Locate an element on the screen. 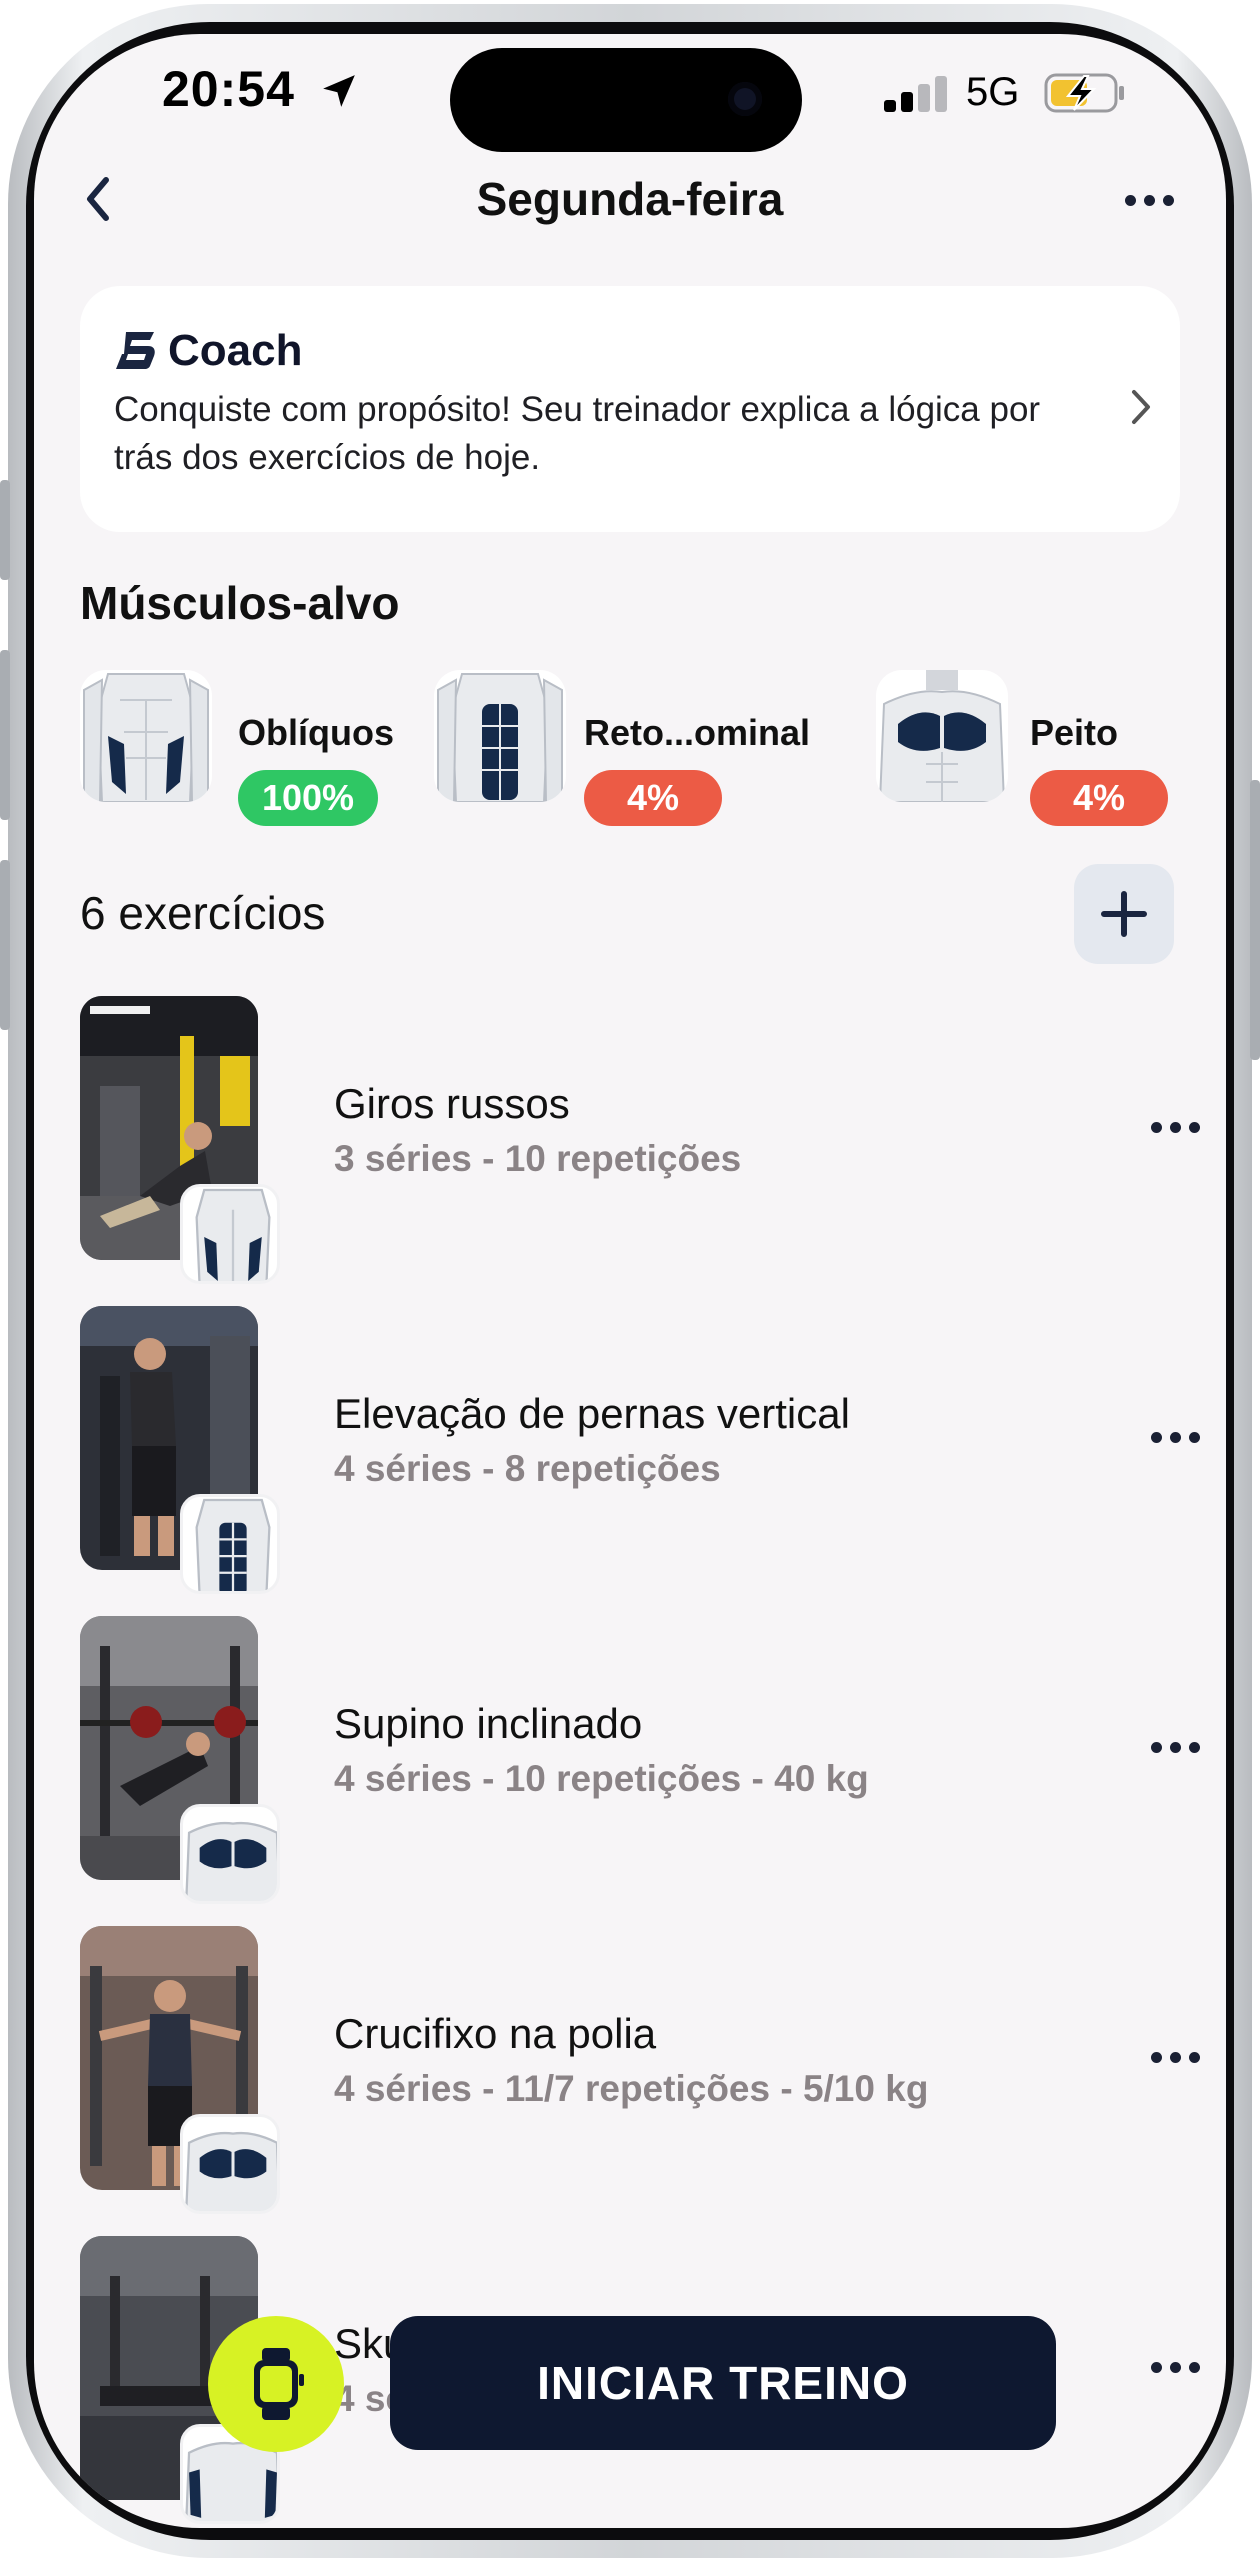 Image resolution: width=1260 pixels, height=2562 pixels. exercise-name: Crucifixo na polia is located at coordinates (495, 2033).